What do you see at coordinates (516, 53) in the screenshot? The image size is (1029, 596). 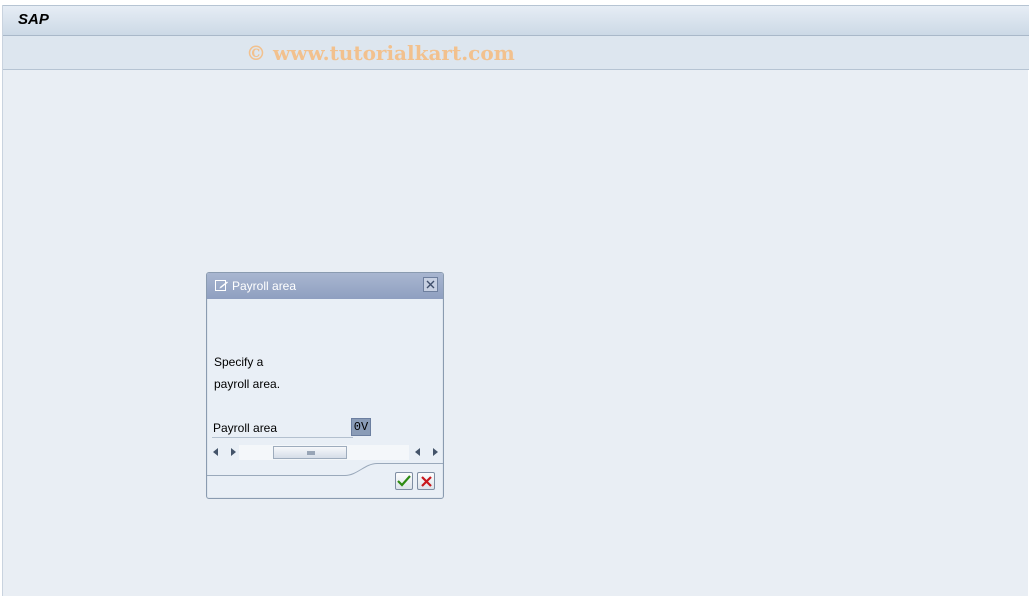 I see `toolbar: © www.tutorialkart.com` at bounding box center [516, 53].